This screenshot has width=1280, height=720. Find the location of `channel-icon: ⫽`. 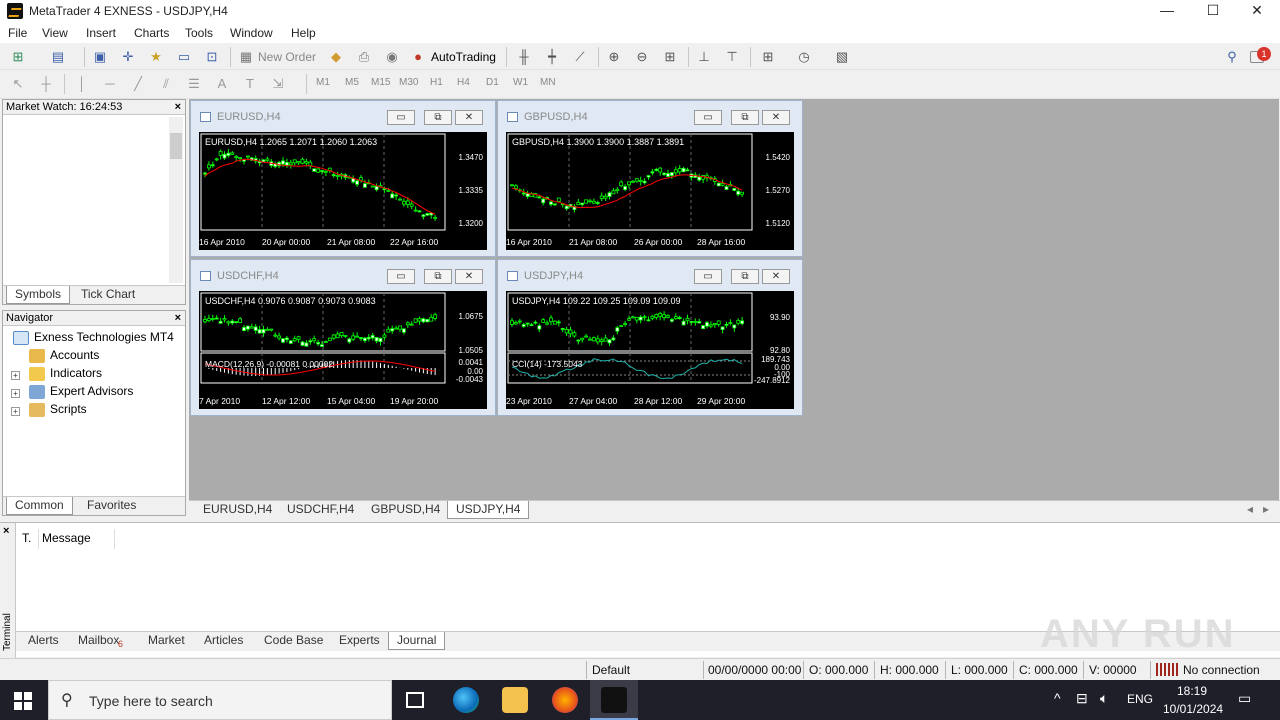

channel-icon: ⫽ is located at coordinates (166, 84).